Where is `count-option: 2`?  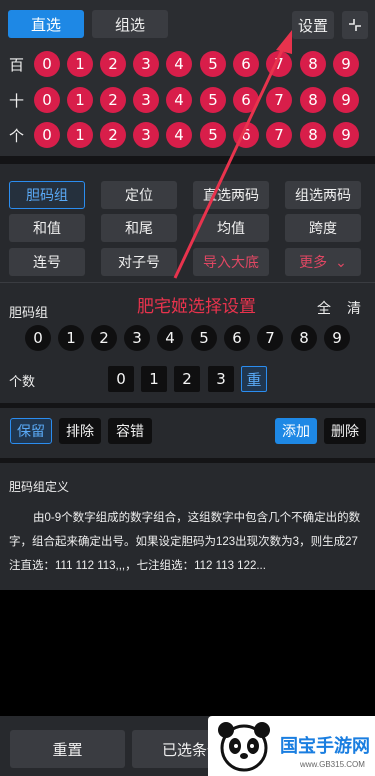 count-option: 2 is located at coordinates (187, 379).